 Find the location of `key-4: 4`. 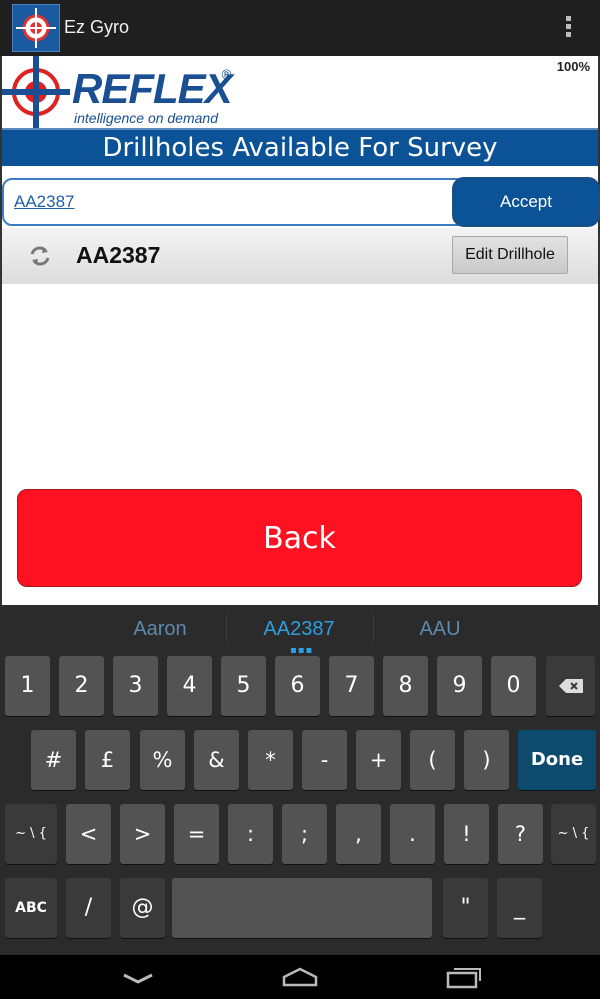

key-4: 4 is located at coordinates (189, 686).